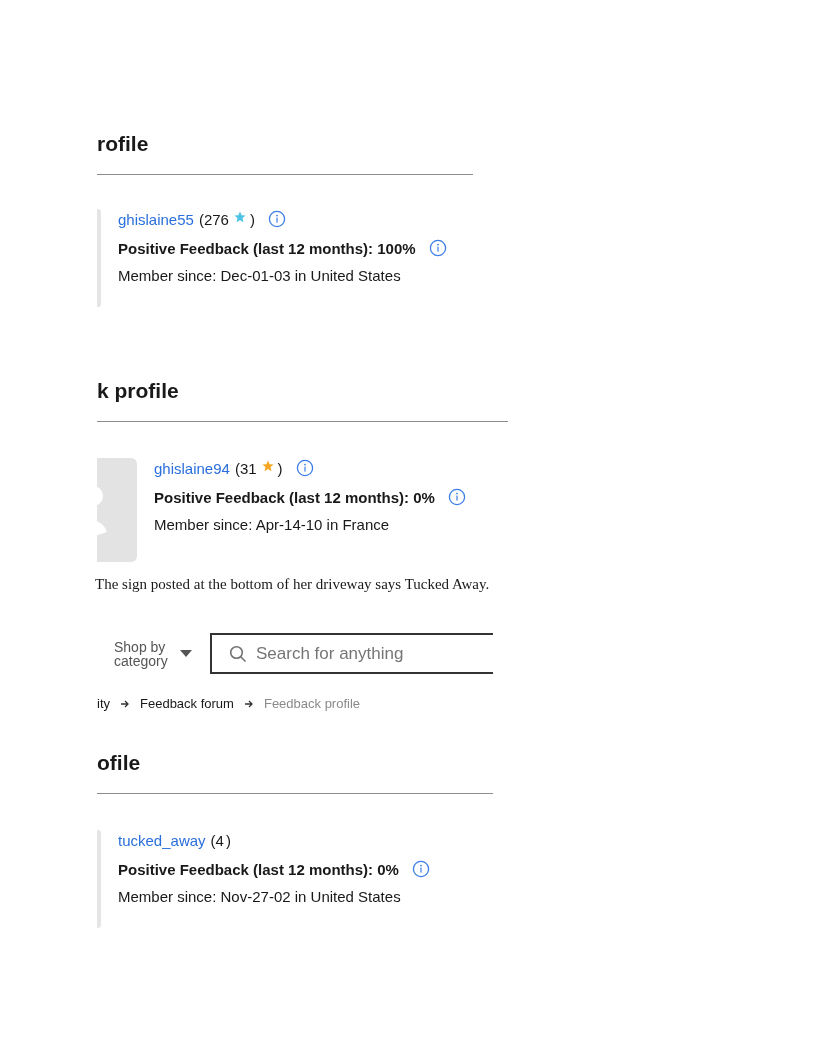 The height and width of the screenshot is (1056, 816). What do you see at coordinates (293, 584) in the screenshot?
I see `caption-text: The sign posted at the bottom of her driveway says Tucked Away.` at bounding box center [293, 584].